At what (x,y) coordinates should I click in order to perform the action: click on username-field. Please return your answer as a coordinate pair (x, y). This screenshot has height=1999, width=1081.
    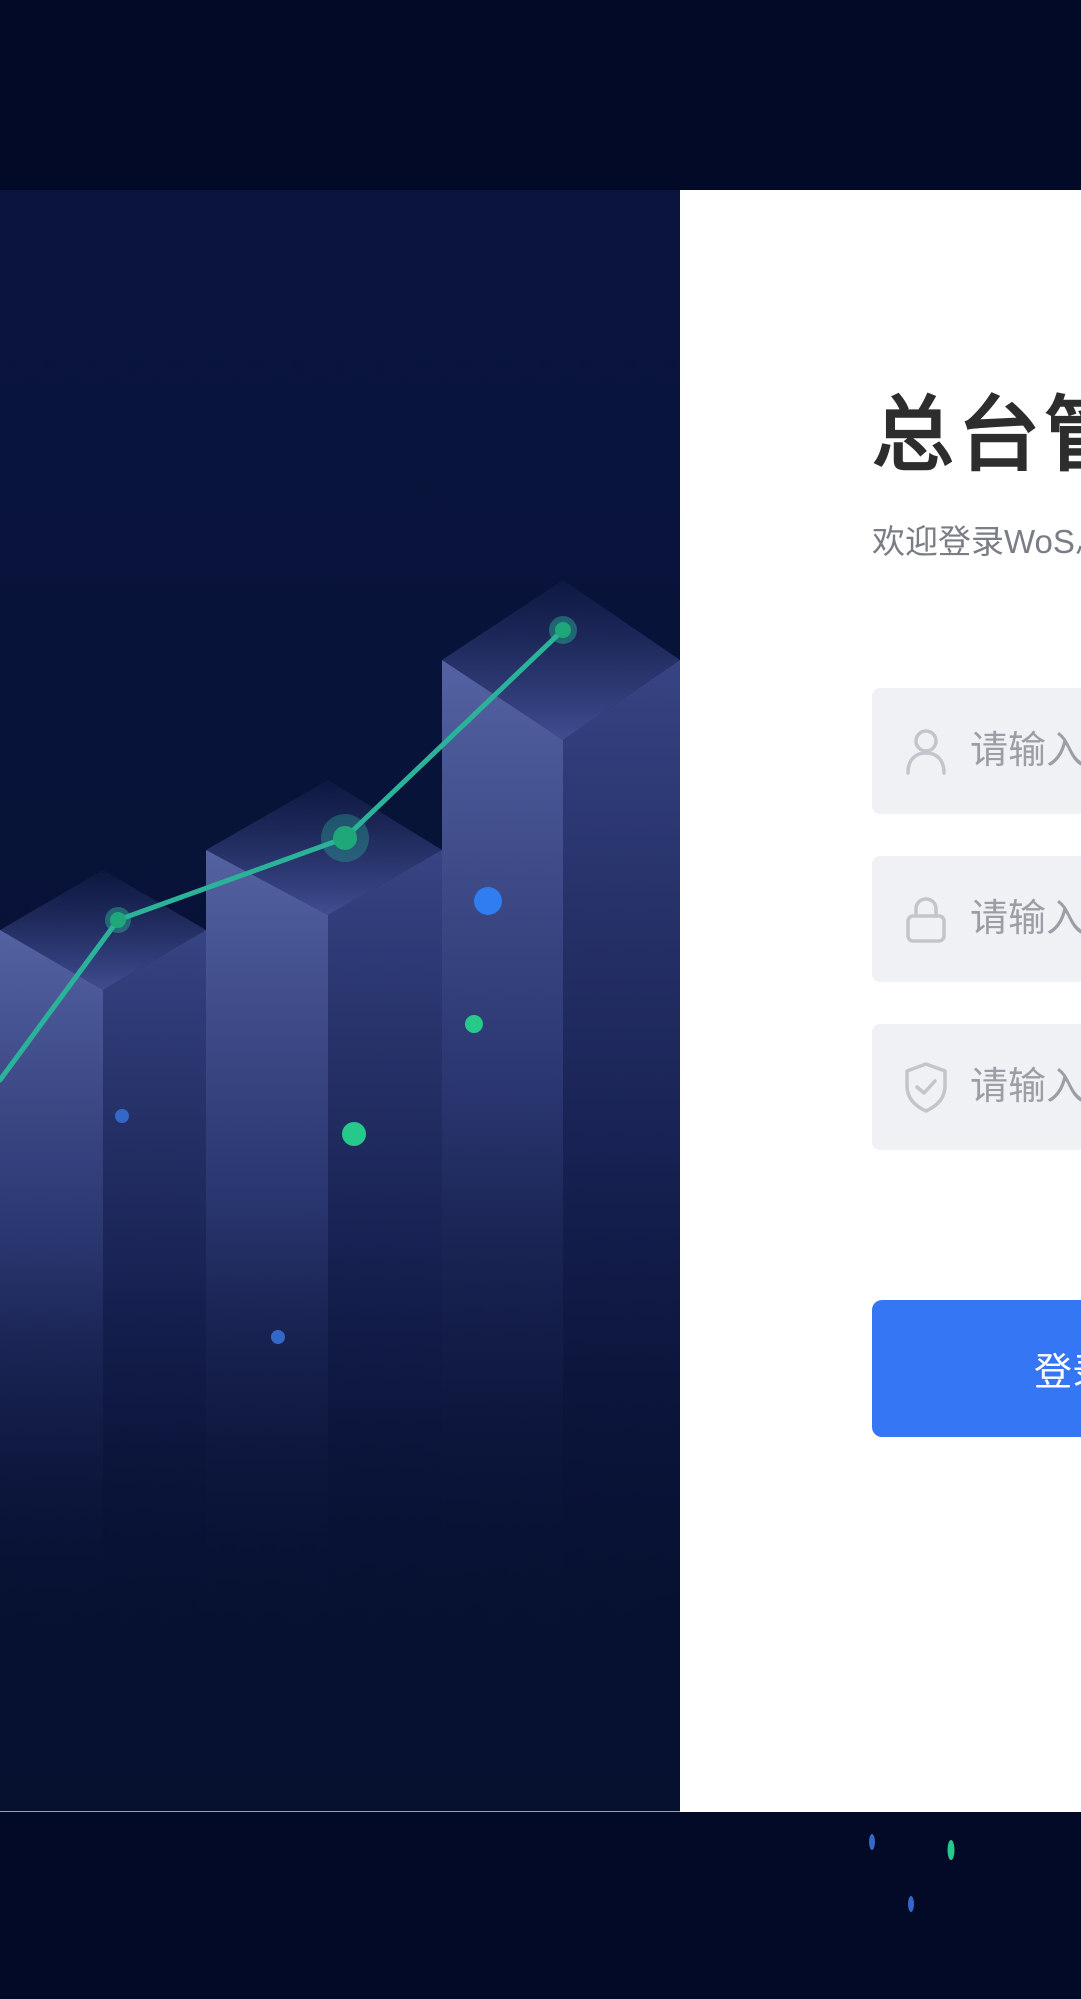
    Looking at the image, I should click on (976, 751).